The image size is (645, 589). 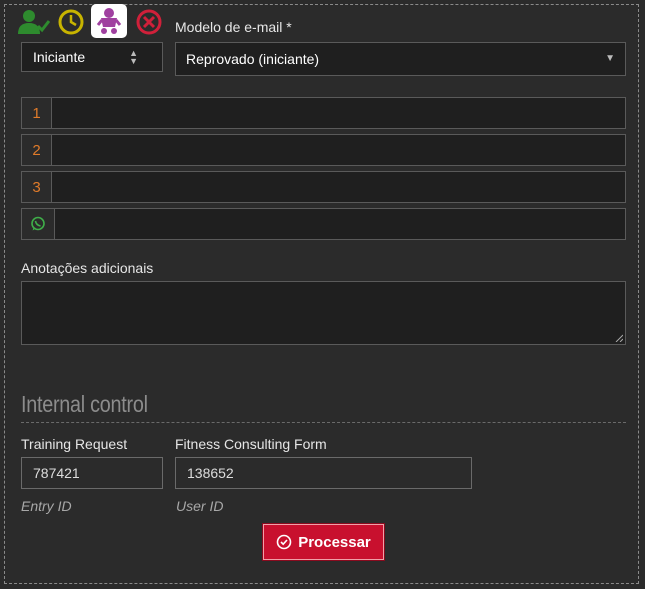 What do you see at coordinates (323, 473) in the screenshot?
I see `fitness-form-field: 138652` at bounding box center [323, 473].